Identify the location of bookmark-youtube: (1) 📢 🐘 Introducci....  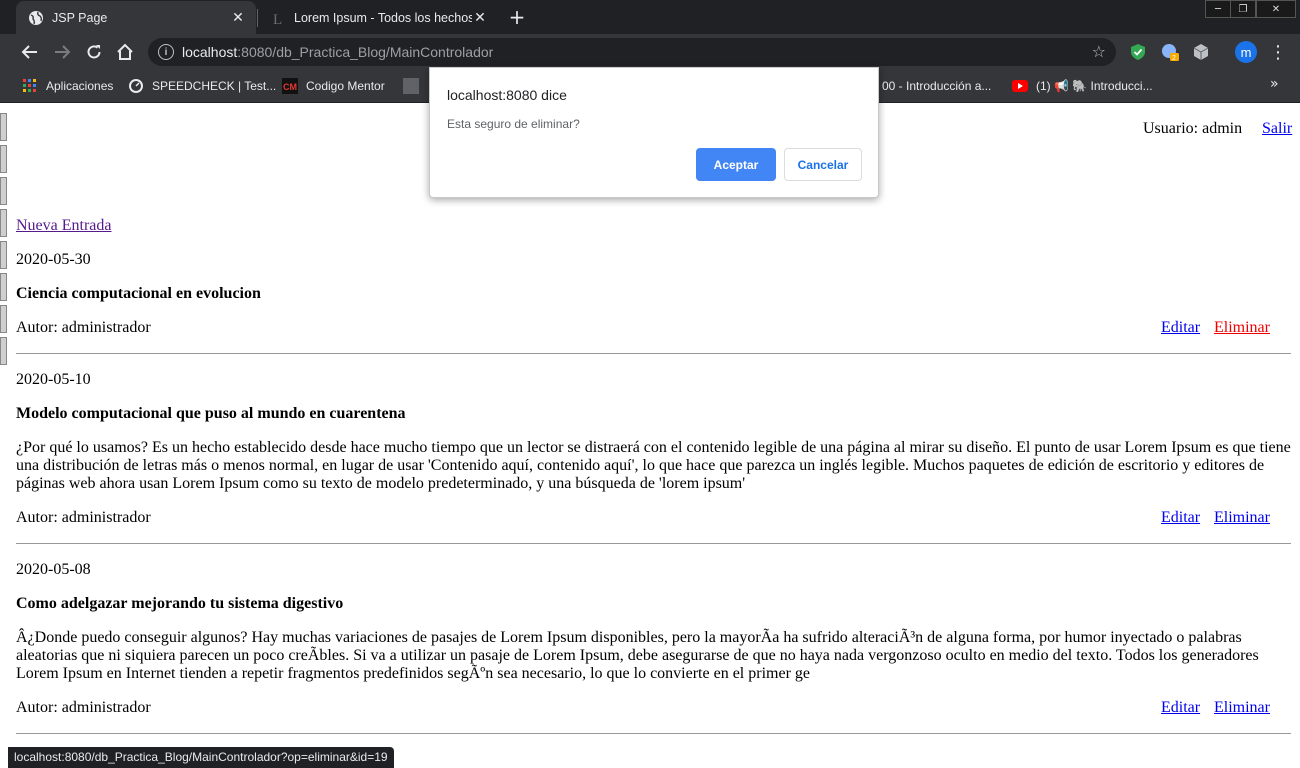
(1082, 86).